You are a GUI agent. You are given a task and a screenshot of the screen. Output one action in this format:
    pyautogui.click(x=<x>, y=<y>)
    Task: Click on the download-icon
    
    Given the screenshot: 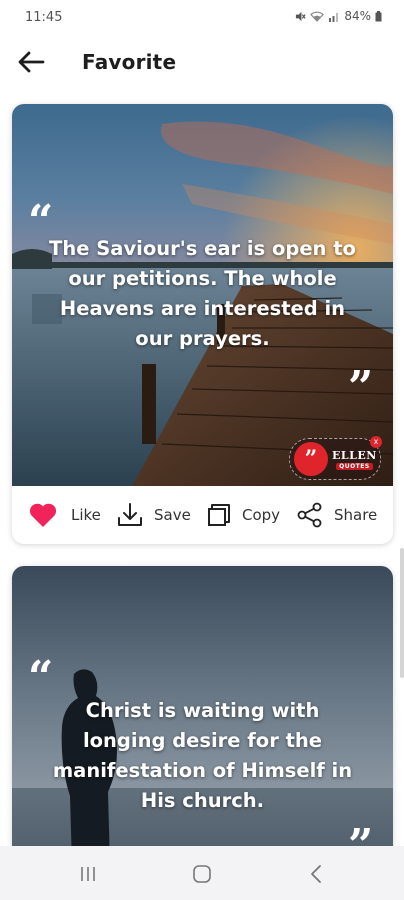 What is the action you would take?
    pyautogui.click(x=130, y=514)
    